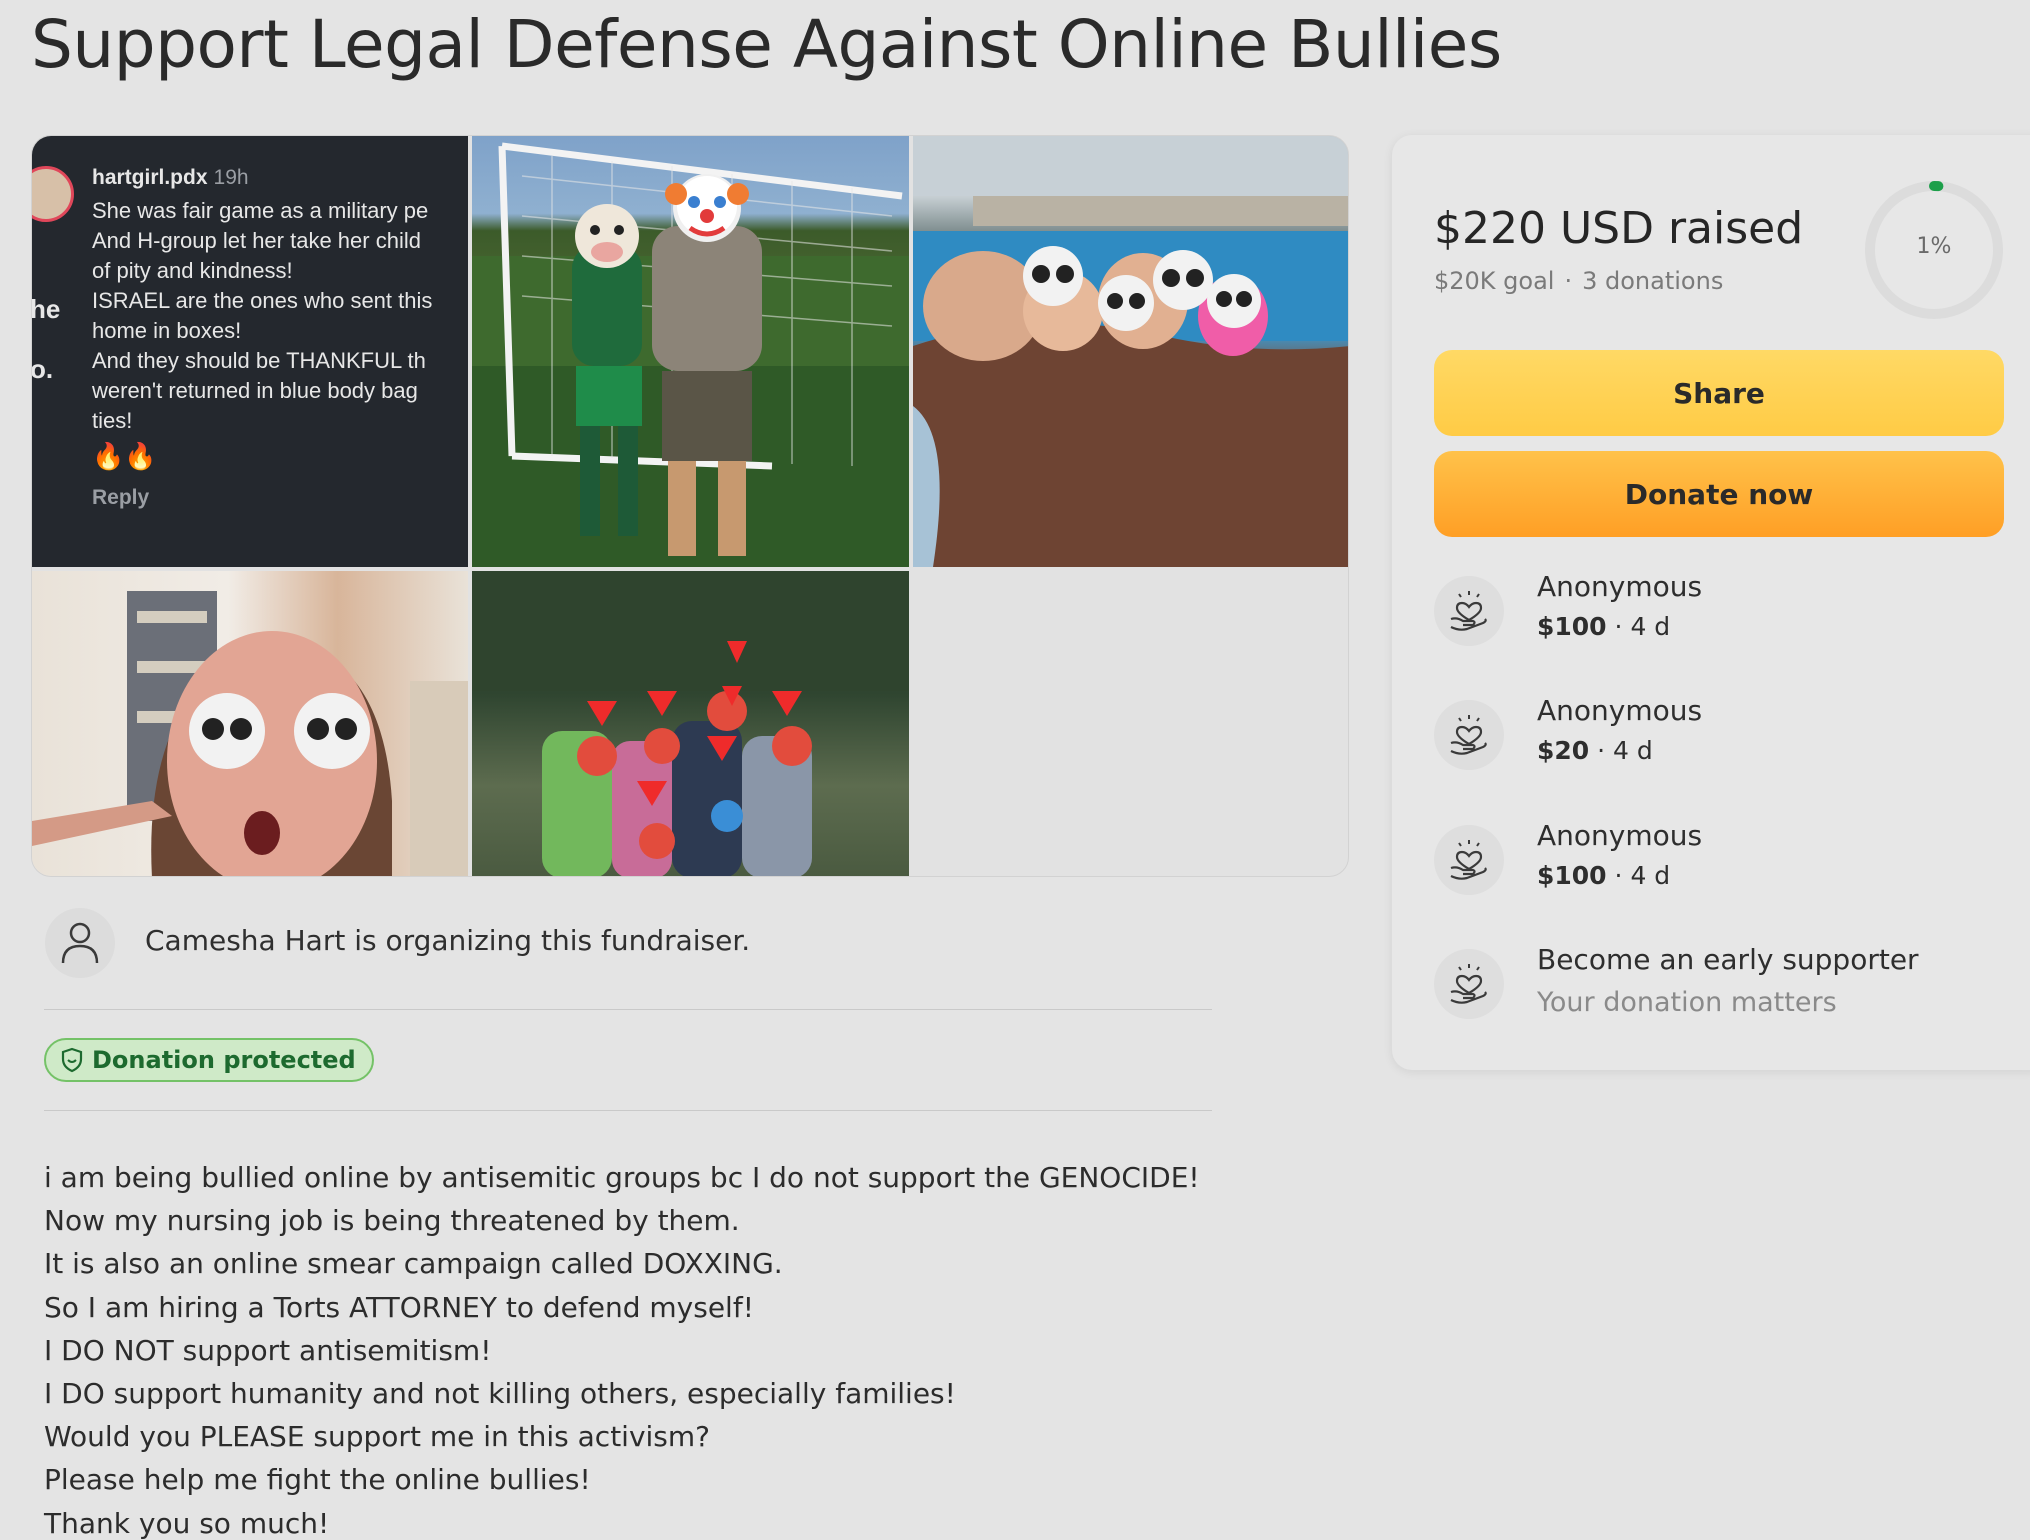  What do you see at coordinates (1934, 246) in the screenshot?
I see `progress-percent: 1%` at bounding box center [1934, 246].